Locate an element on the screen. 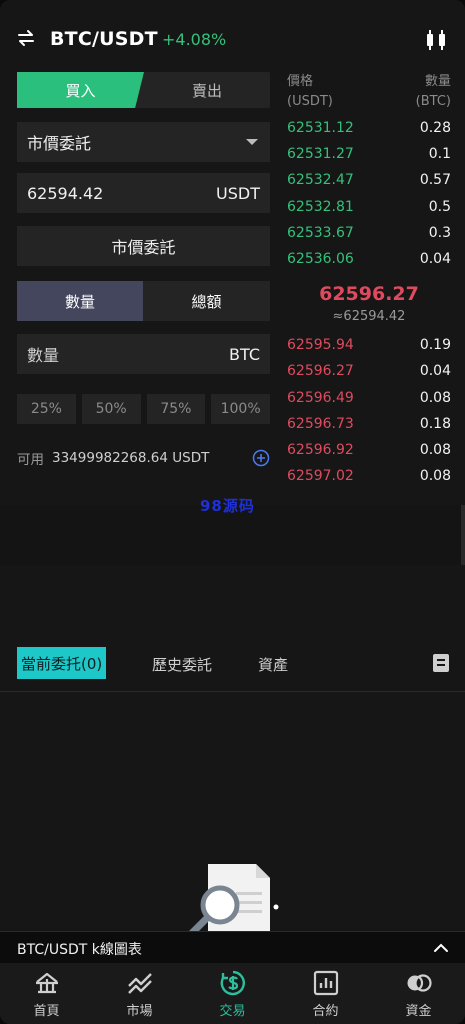 The image size is (465, 1024). nav-contract: 合約 is located at coordinates (325, 993).